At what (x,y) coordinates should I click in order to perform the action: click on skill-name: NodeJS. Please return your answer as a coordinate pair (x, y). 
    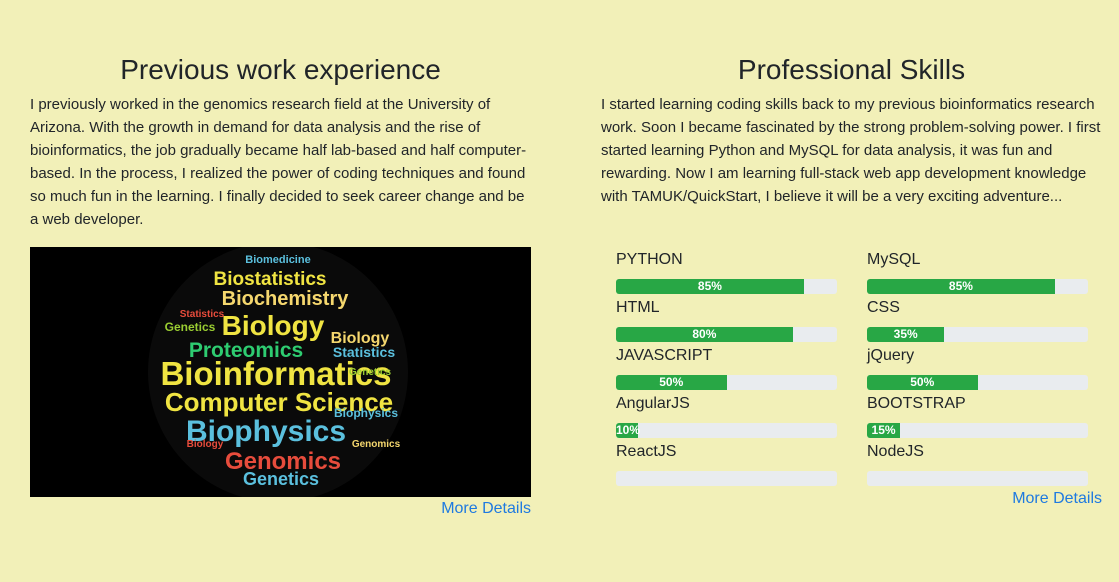
    Looking at the image, I should click on (895, 451).